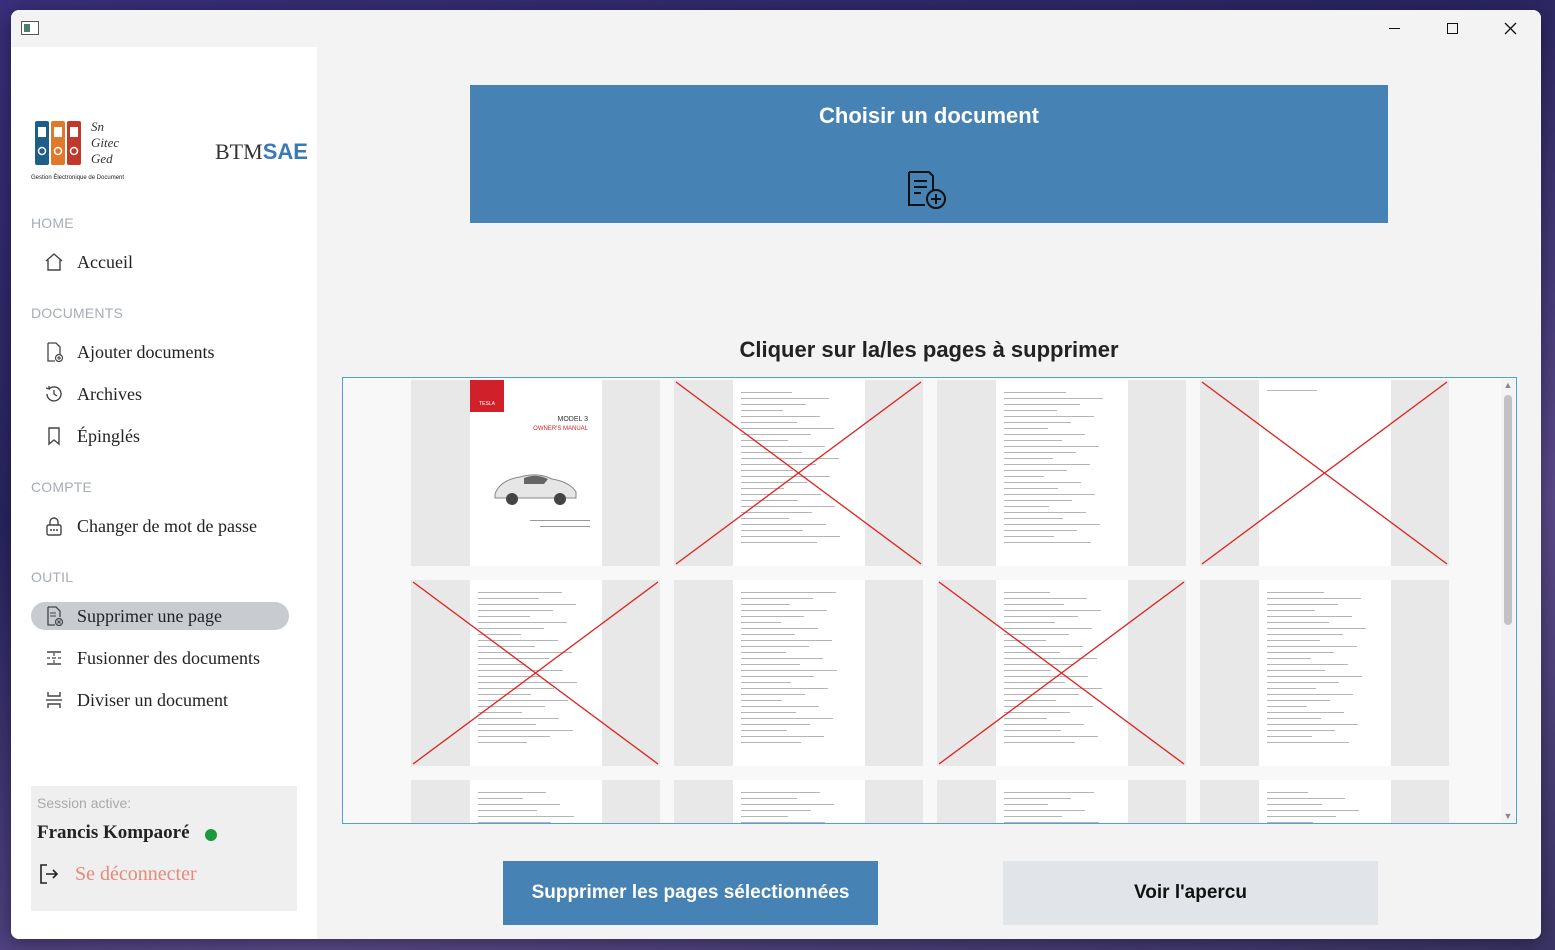 This screenshot has width=1555, height=950. What do you see at coordinates (1508, 816) in the screenshot?
I see `scroll-down-arrow: ▼` at bounding box center [1508, 816].